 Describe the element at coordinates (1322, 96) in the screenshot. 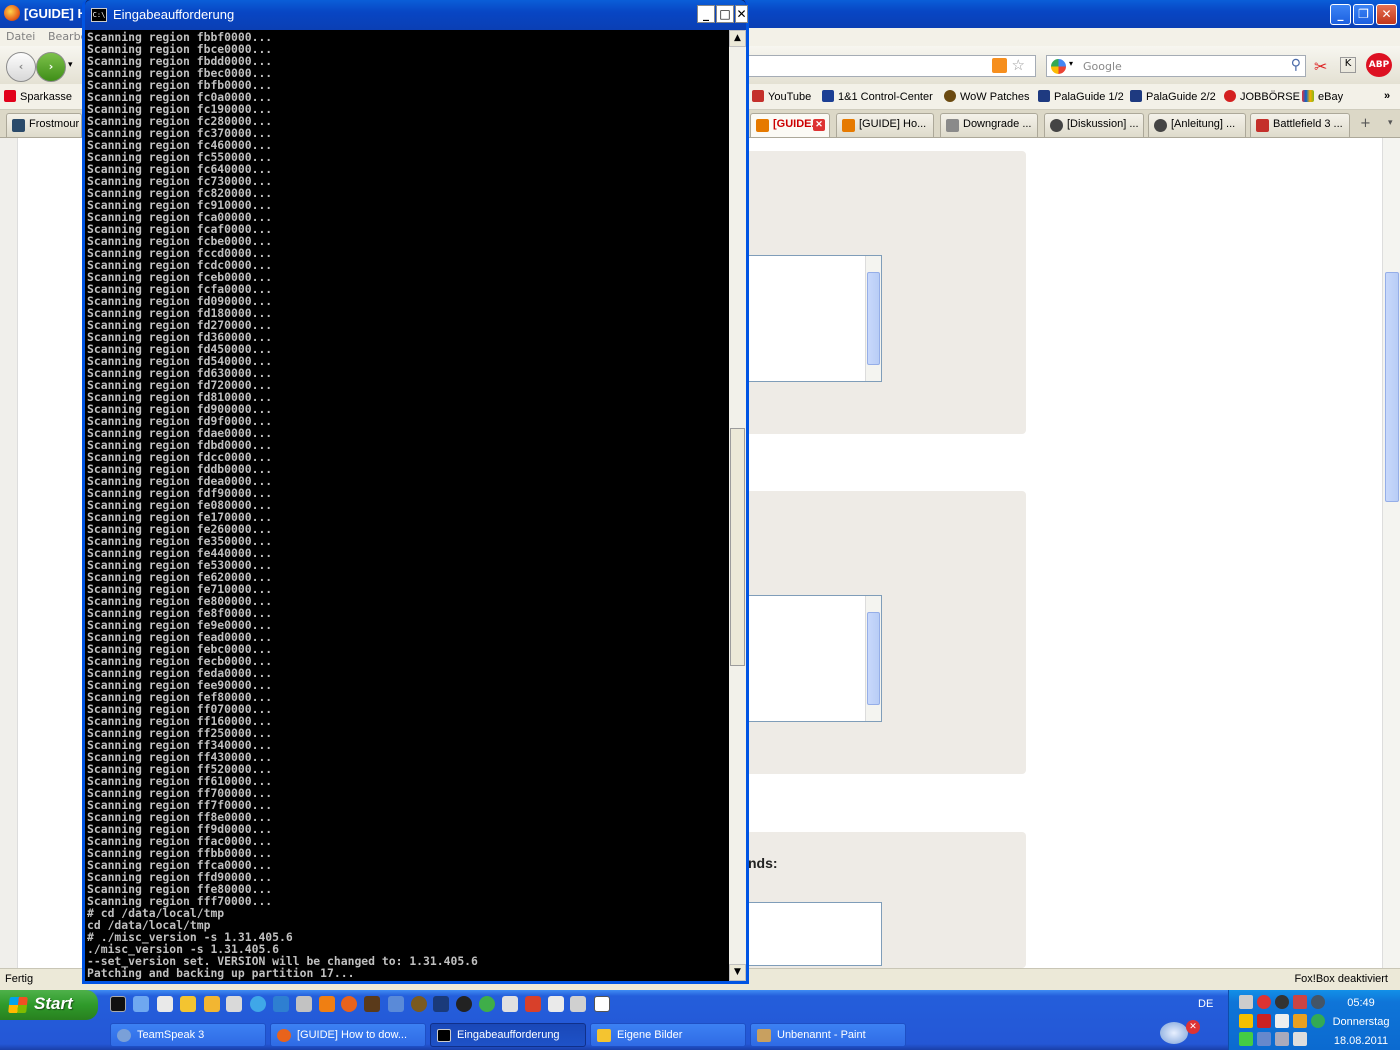

I see `bookmark-ebay: eBay` at that location.